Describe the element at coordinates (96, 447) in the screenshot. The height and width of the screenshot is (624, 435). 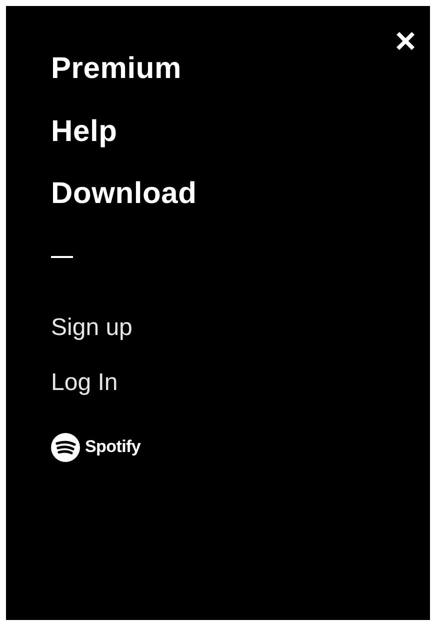
I see `spotify-logo: Spotify` at that location.